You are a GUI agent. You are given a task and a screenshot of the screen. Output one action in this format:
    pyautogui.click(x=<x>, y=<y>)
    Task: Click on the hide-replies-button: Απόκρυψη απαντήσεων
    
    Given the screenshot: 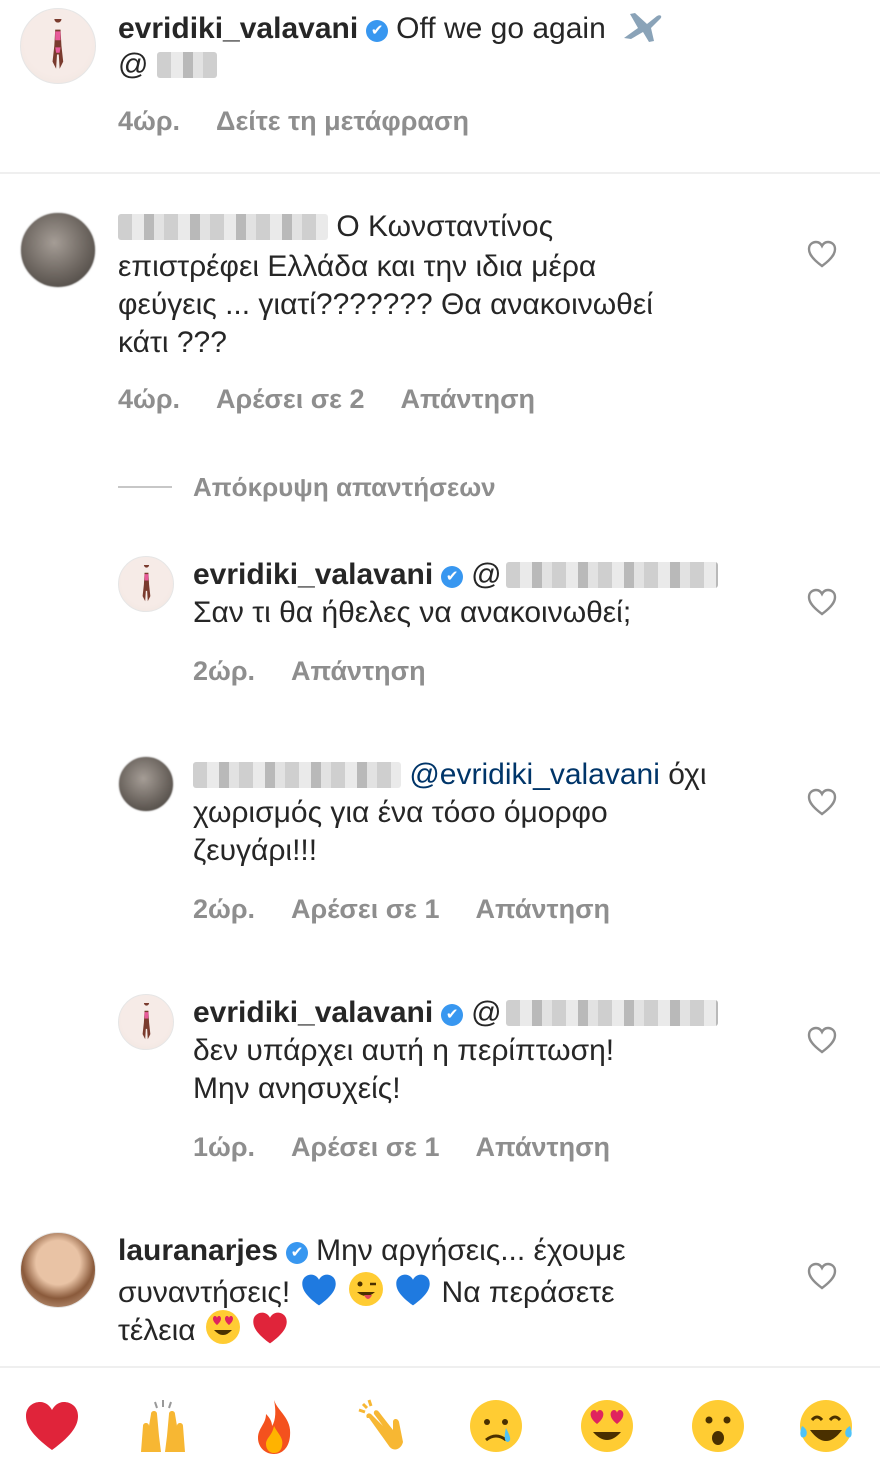 What is the action you would take?
    pyautogui.click(x=344, y=487)
    